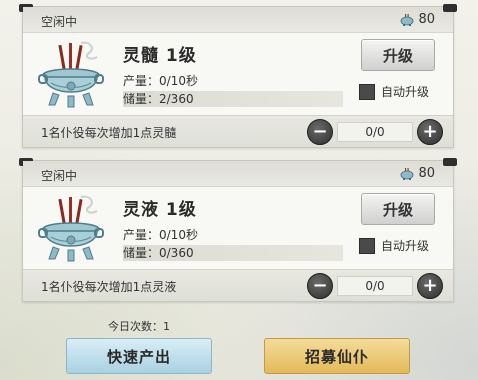 This screenshot has width=478, height=380. What do you see at coordinates (238, 131) in the screenshot?
I see `servant-row: 1名仆役每次增加1点灵髓 − 0/0 +` at bounding box center [238, 131].